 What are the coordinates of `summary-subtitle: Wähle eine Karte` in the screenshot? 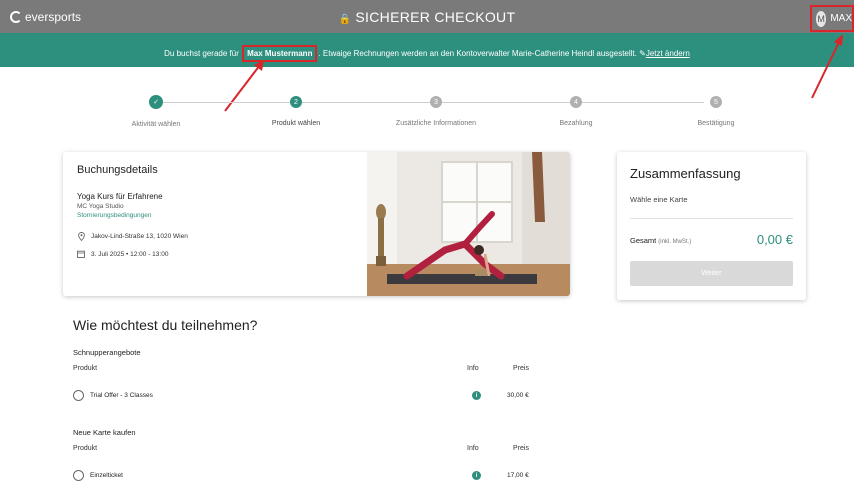 It's located at (659, 199).